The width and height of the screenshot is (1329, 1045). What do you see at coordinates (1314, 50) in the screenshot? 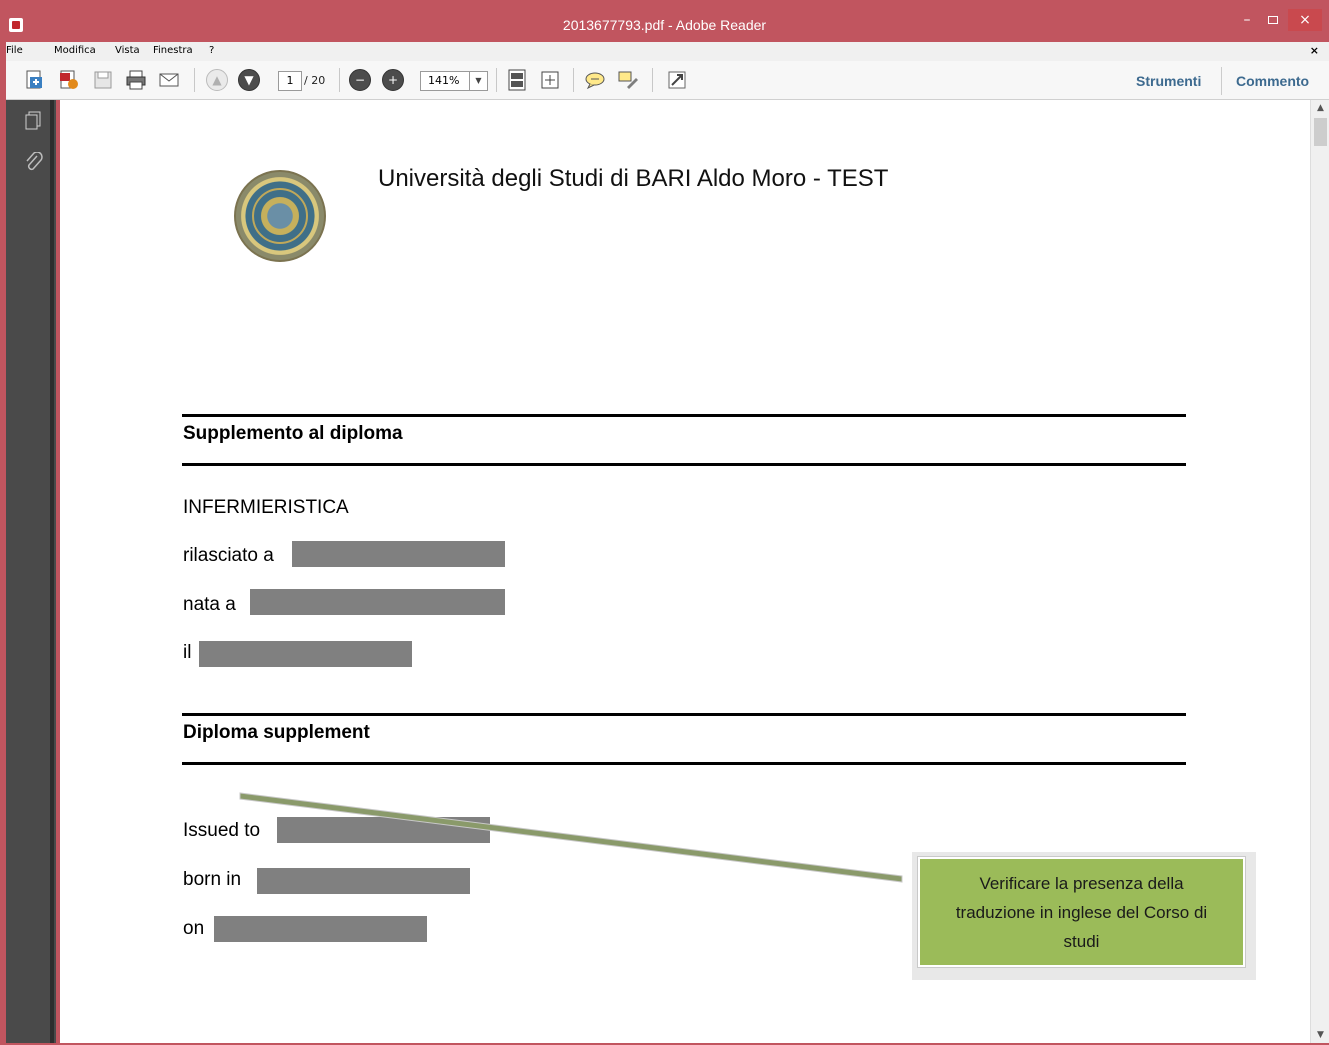
I see `close-document-button: ×` at bounding box center [1314, 50].